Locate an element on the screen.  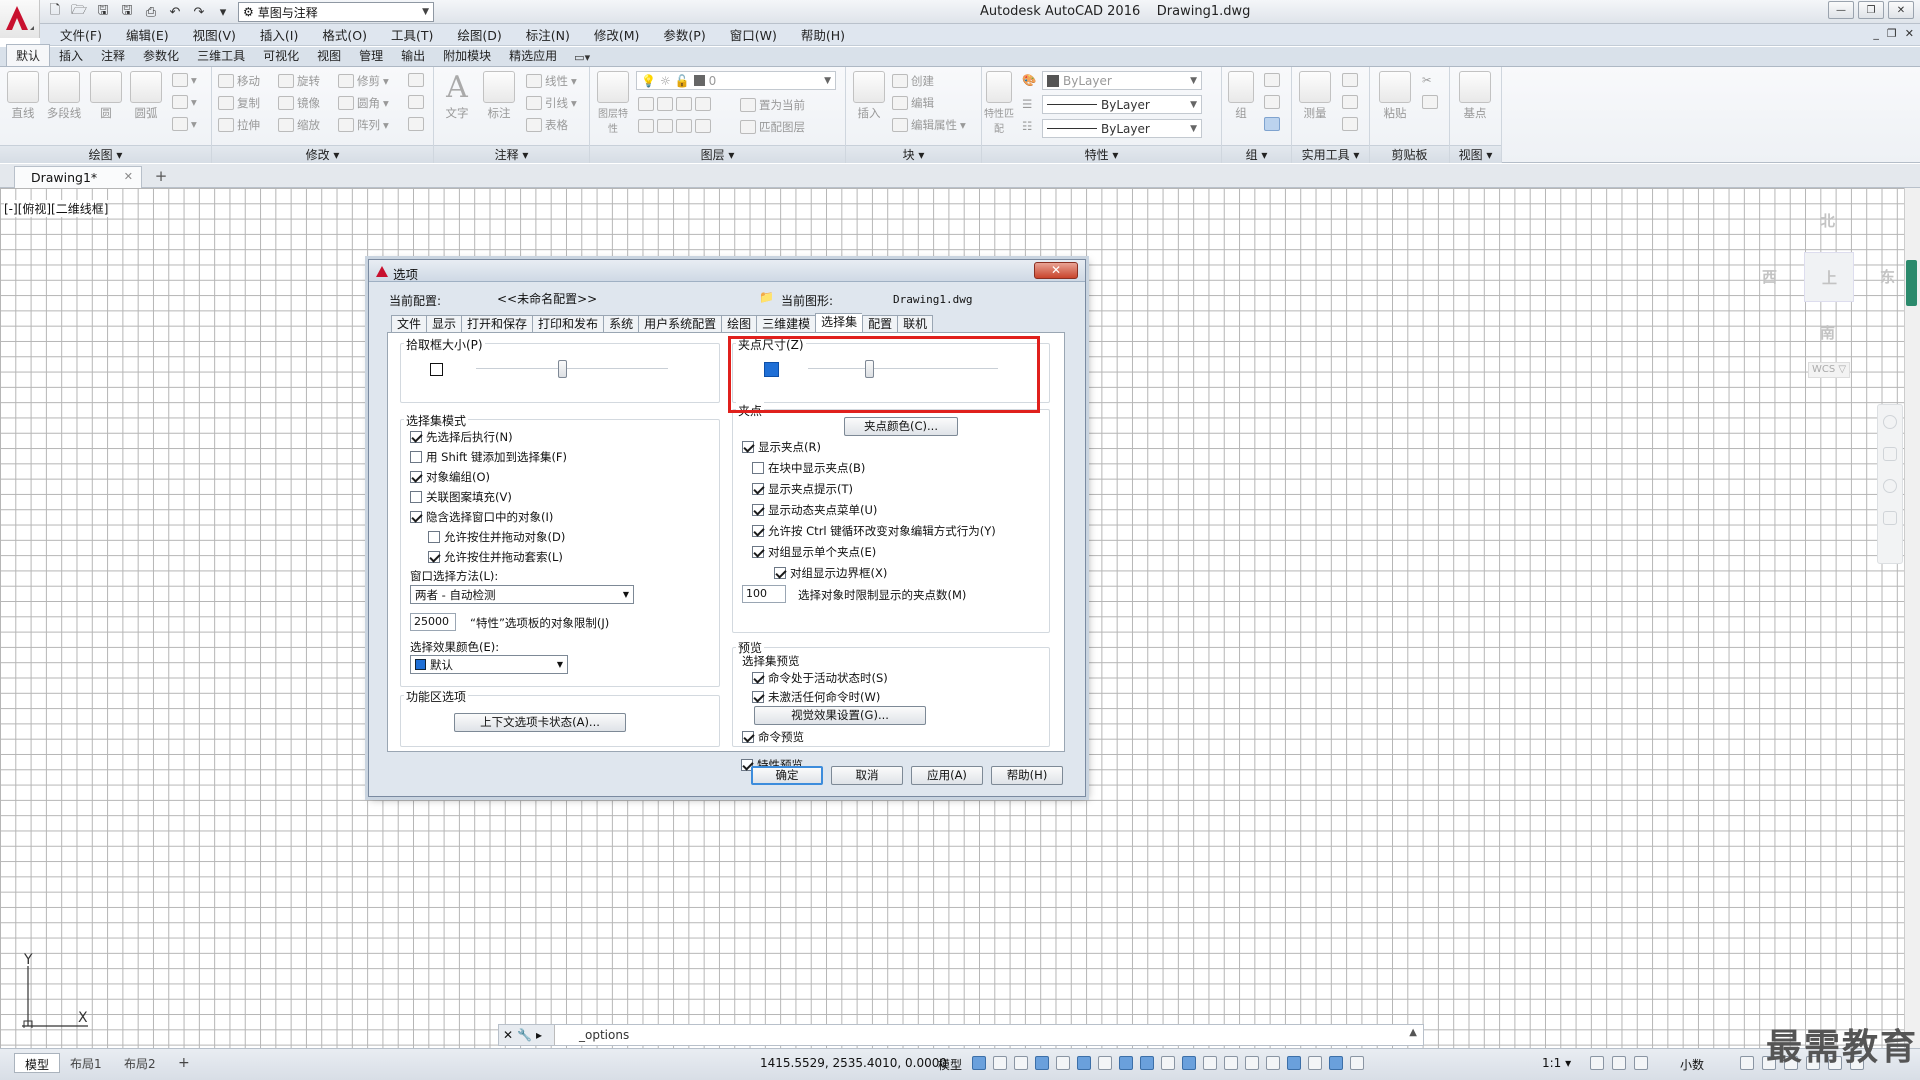
object-snap-icon is located at coordinates (1147, 1063).